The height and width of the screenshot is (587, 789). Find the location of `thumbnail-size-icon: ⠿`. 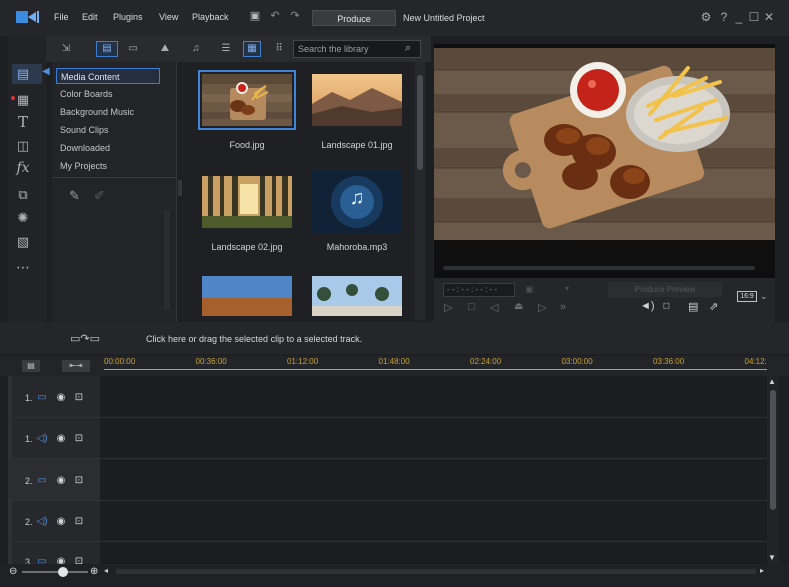

thumbnail-size-icon: ⠿ is located at coordinates (279, 49).